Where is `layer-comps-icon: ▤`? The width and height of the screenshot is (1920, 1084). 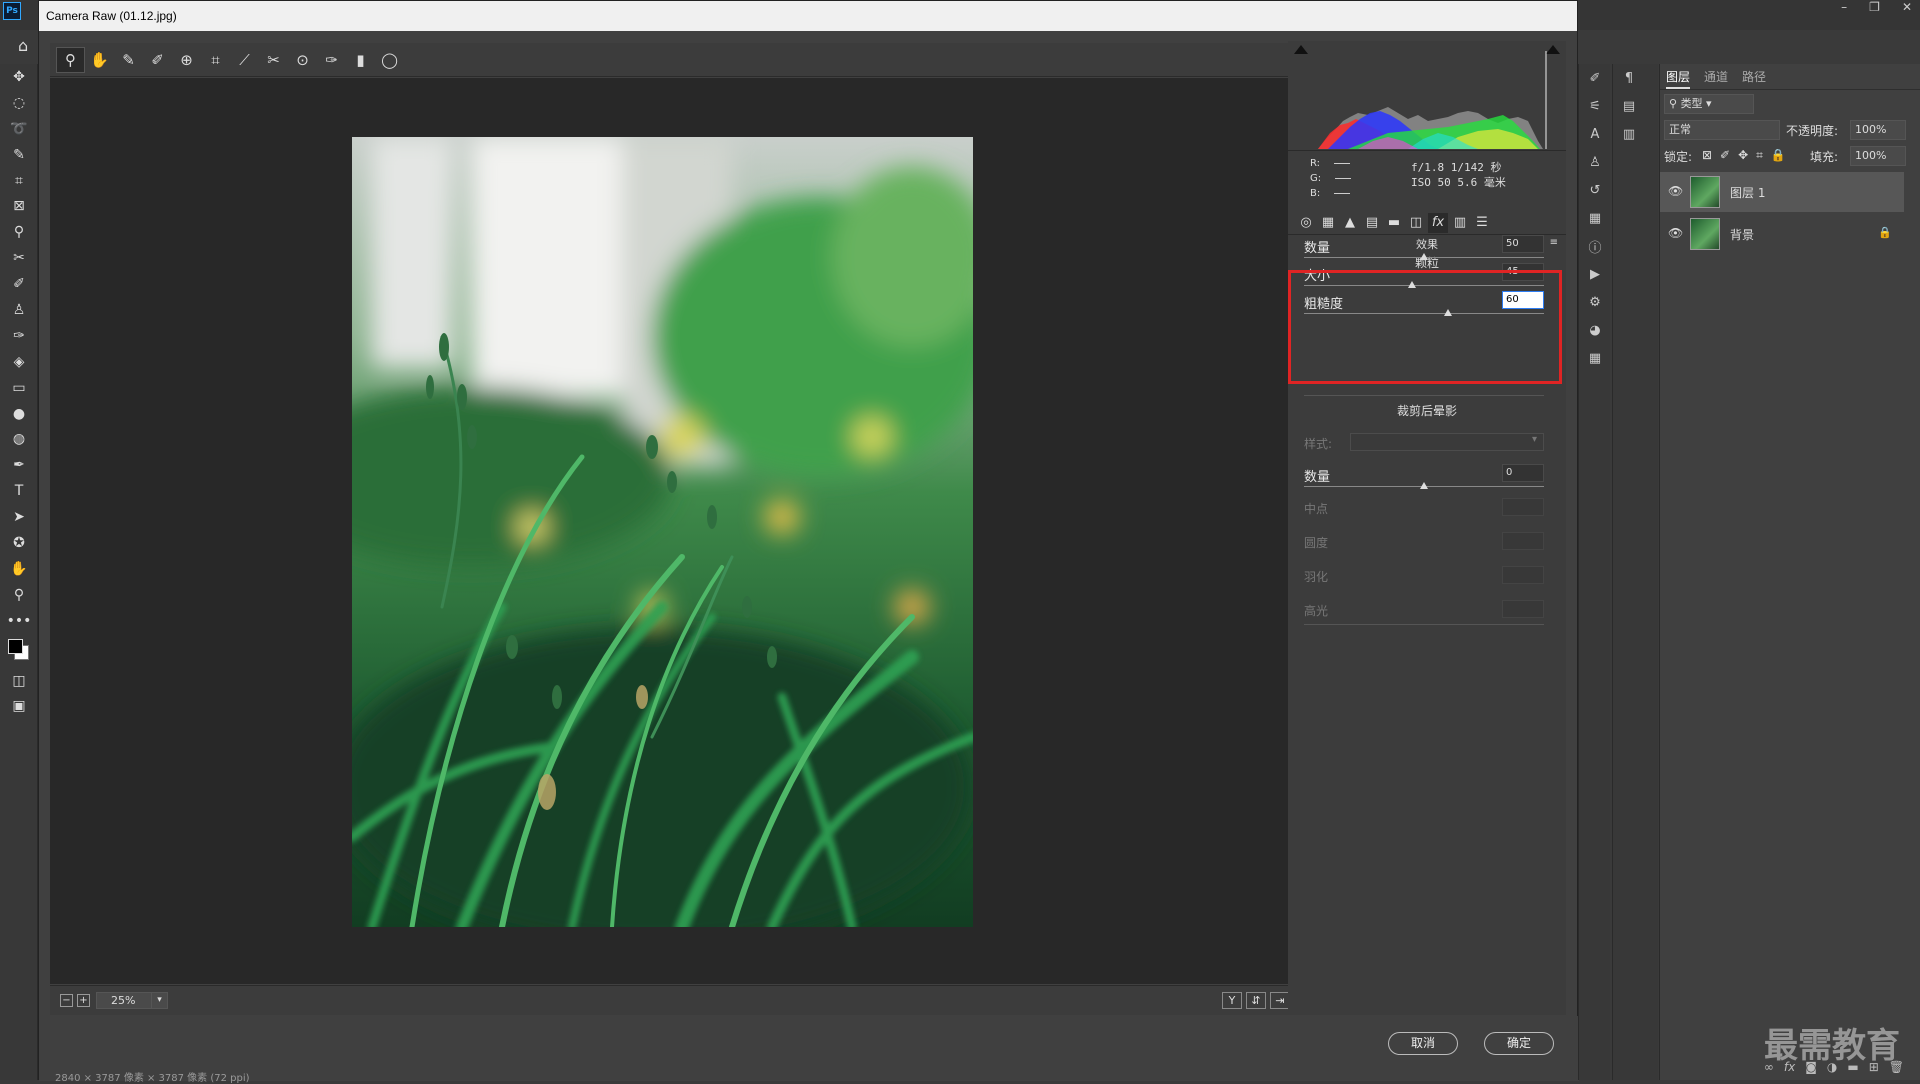 layer-comps-icon: ▤ is located at coordinates (1629, 106).